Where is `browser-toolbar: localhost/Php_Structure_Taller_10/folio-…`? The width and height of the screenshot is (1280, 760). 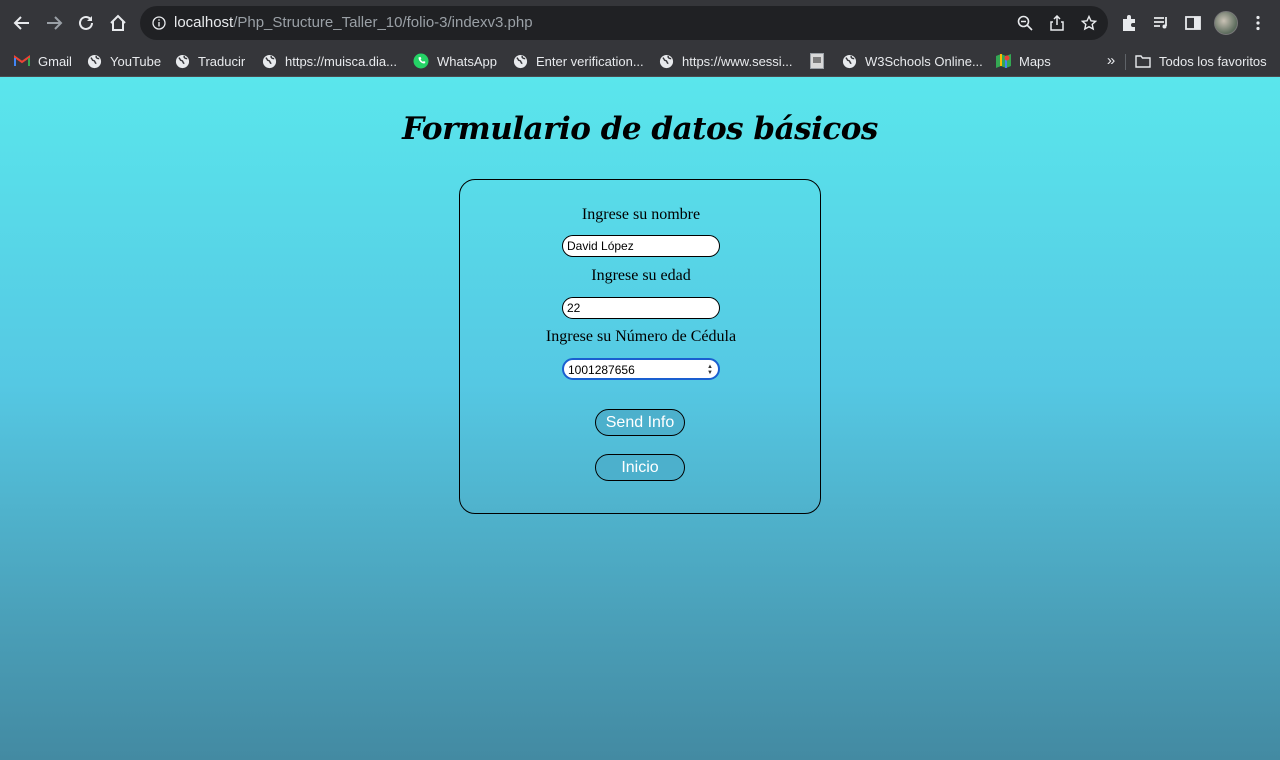
browser-toolbar: localhost/Php_Structure_Taller_10/folio-… is located at coordinates (640, 23).